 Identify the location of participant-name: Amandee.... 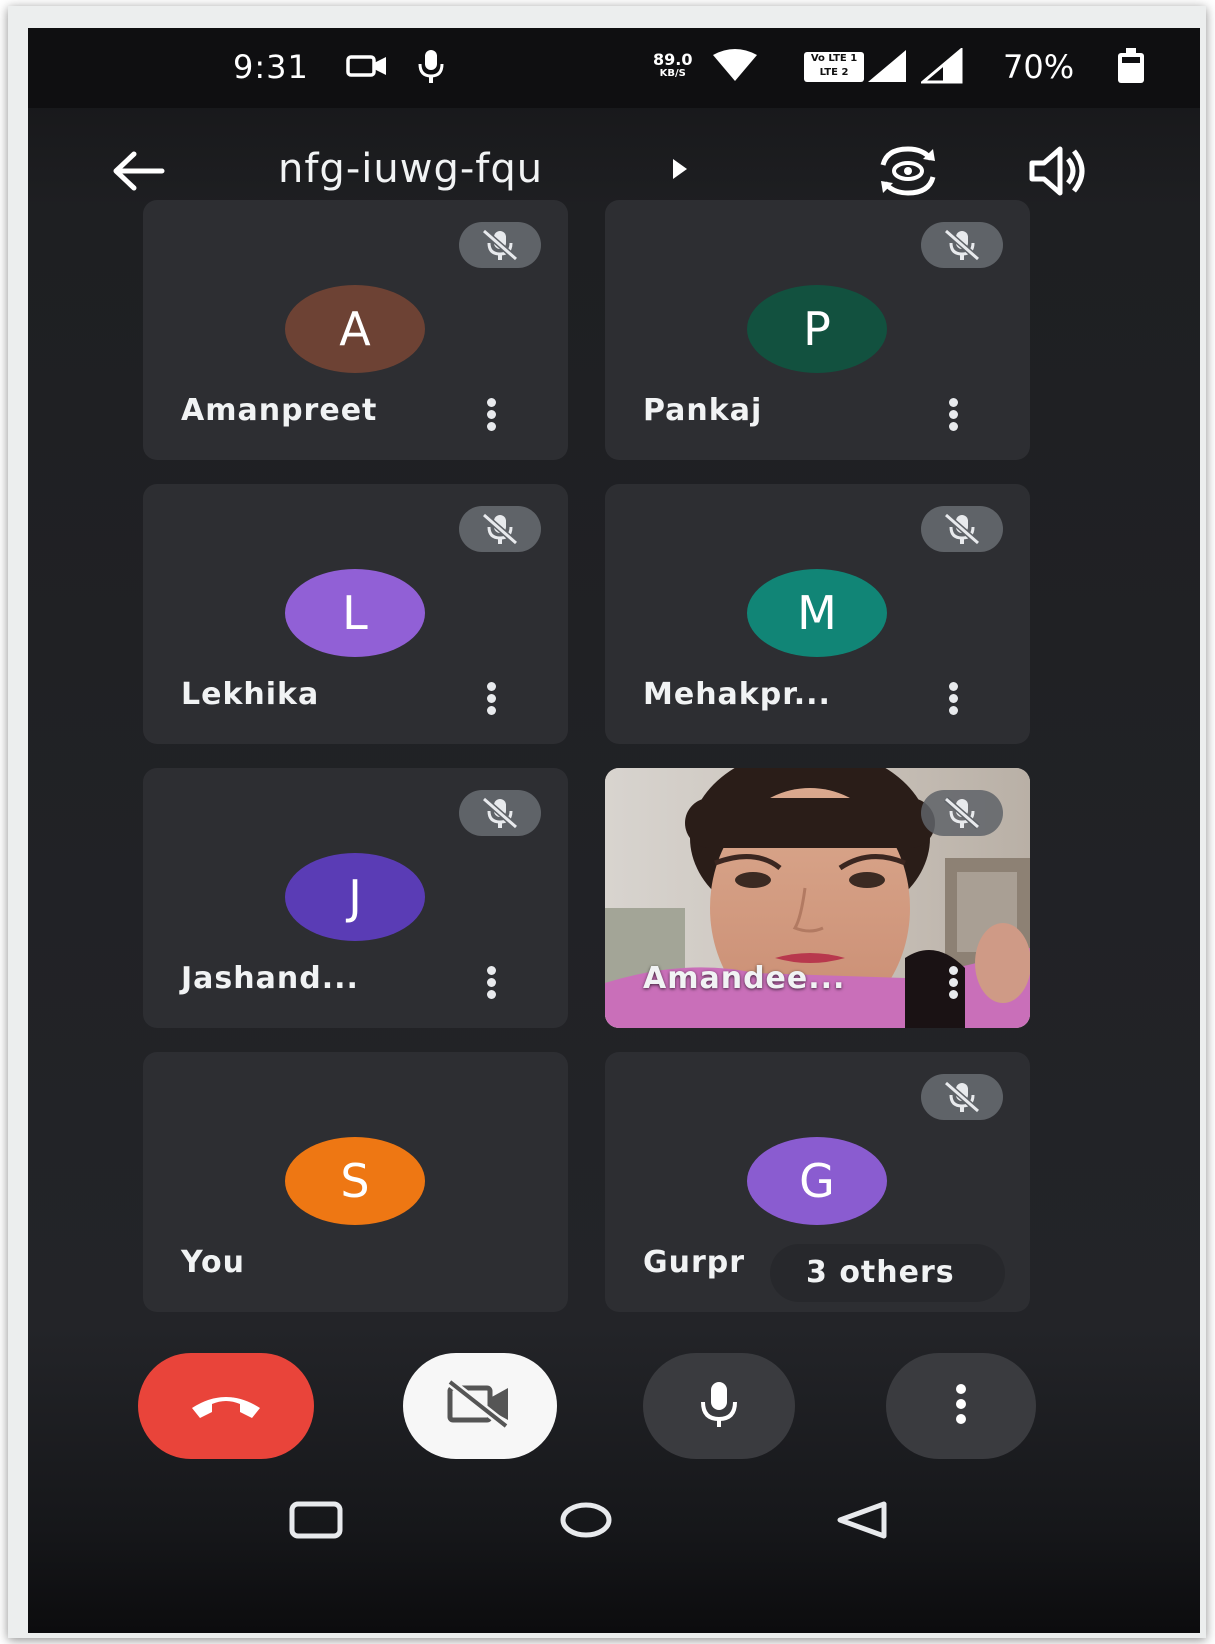
(744, 978).